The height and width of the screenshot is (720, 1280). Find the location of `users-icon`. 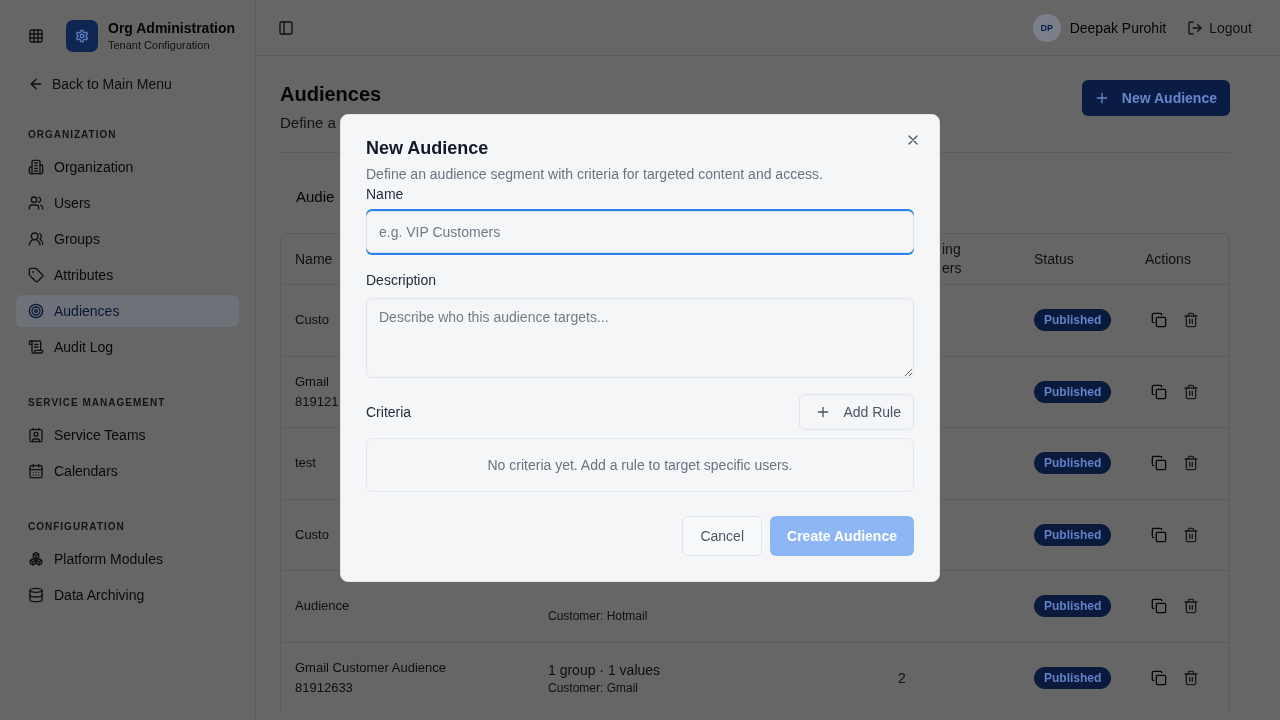

users-icon is located at coordinates (36, 203).